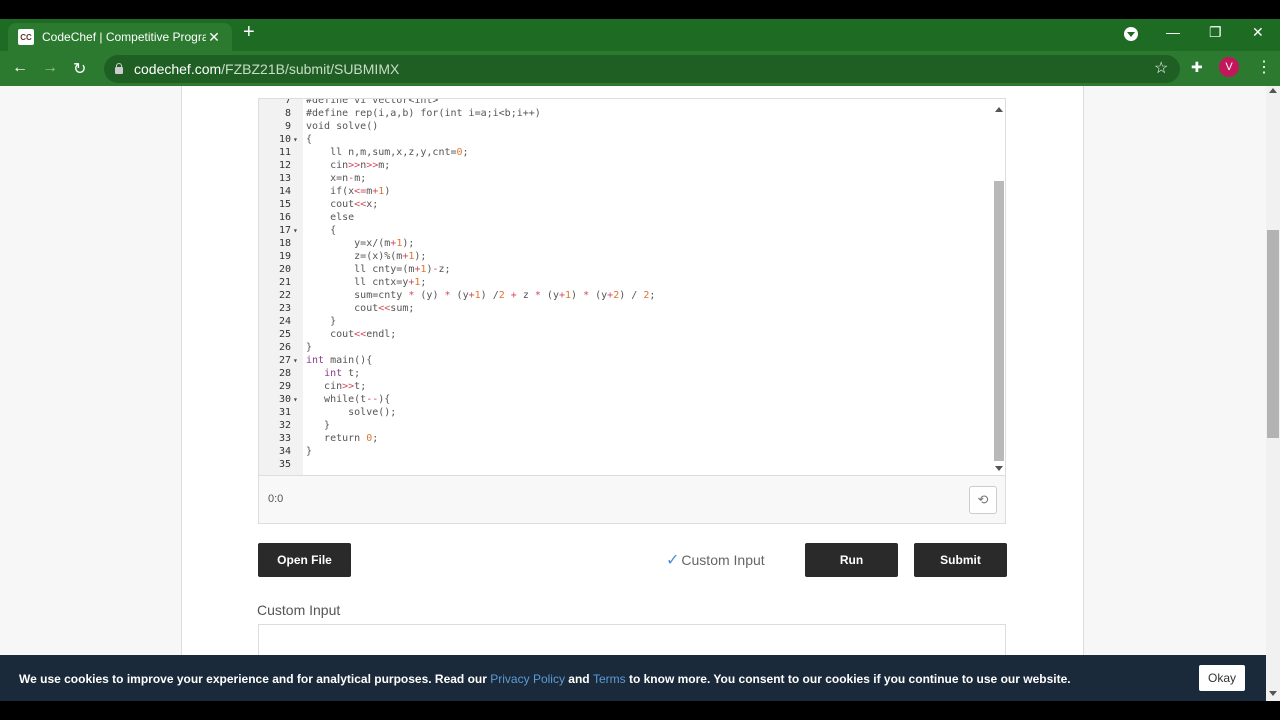 This screenshot has width=1280, height=720. I want to click on page-scrollbar-thumb, so click(1273, 334).